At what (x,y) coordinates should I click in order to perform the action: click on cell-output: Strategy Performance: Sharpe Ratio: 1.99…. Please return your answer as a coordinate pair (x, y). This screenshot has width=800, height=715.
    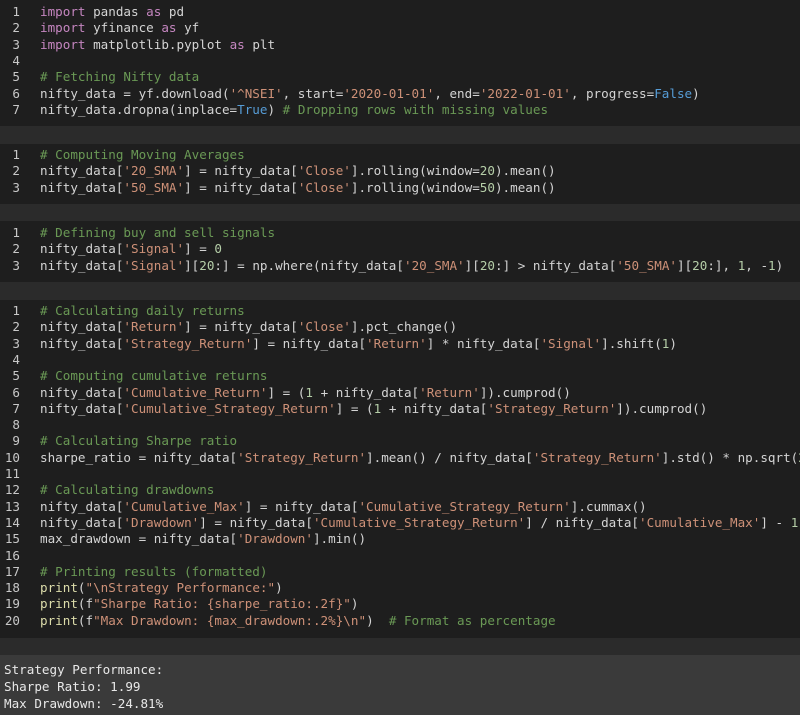
    Looking at the image, I should click on (400, 685).